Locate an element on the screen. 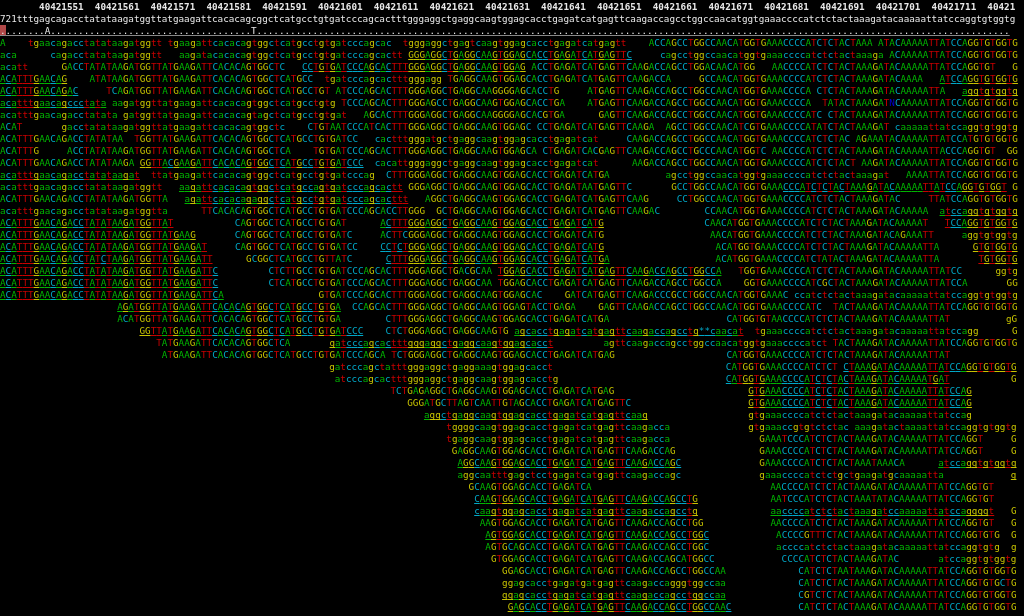  sequence-read: ACCTATATAAGATGGTTATGAAGATTCACACAGTGGCTCA is located at coordinates (179, 150).